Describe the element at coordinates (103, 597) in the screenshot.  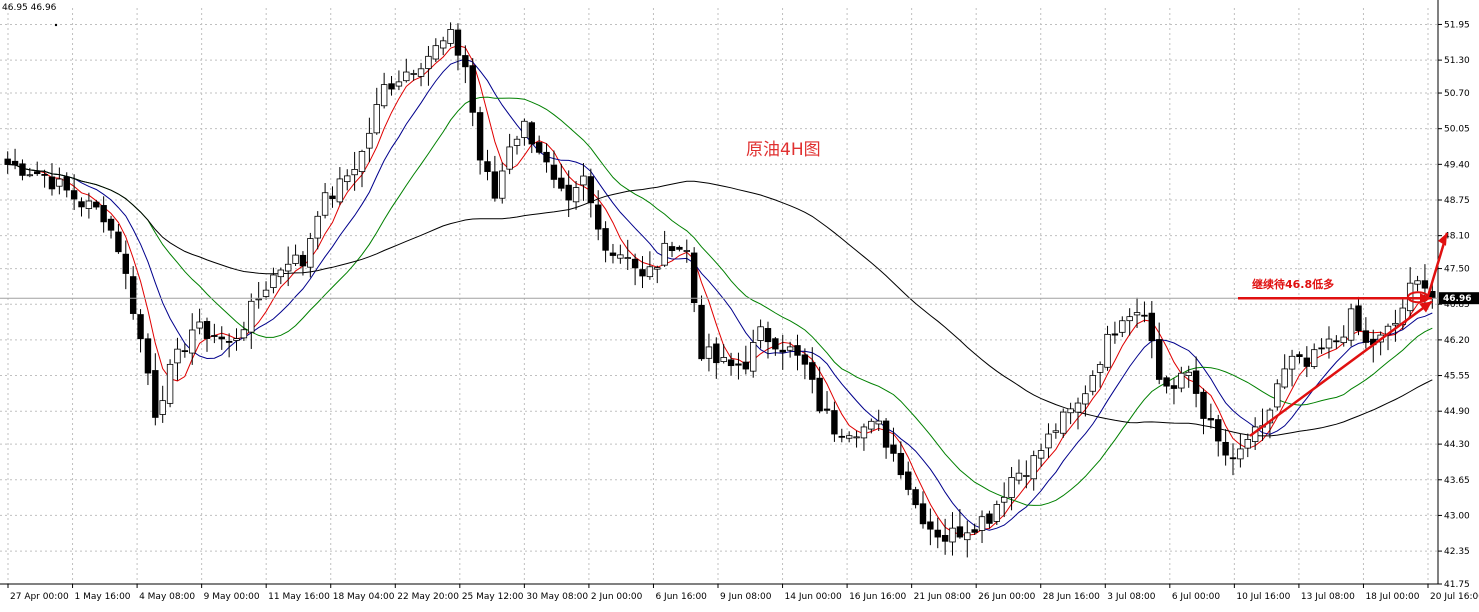
I see `x-tick-label: 1 May 16:00` at that location.